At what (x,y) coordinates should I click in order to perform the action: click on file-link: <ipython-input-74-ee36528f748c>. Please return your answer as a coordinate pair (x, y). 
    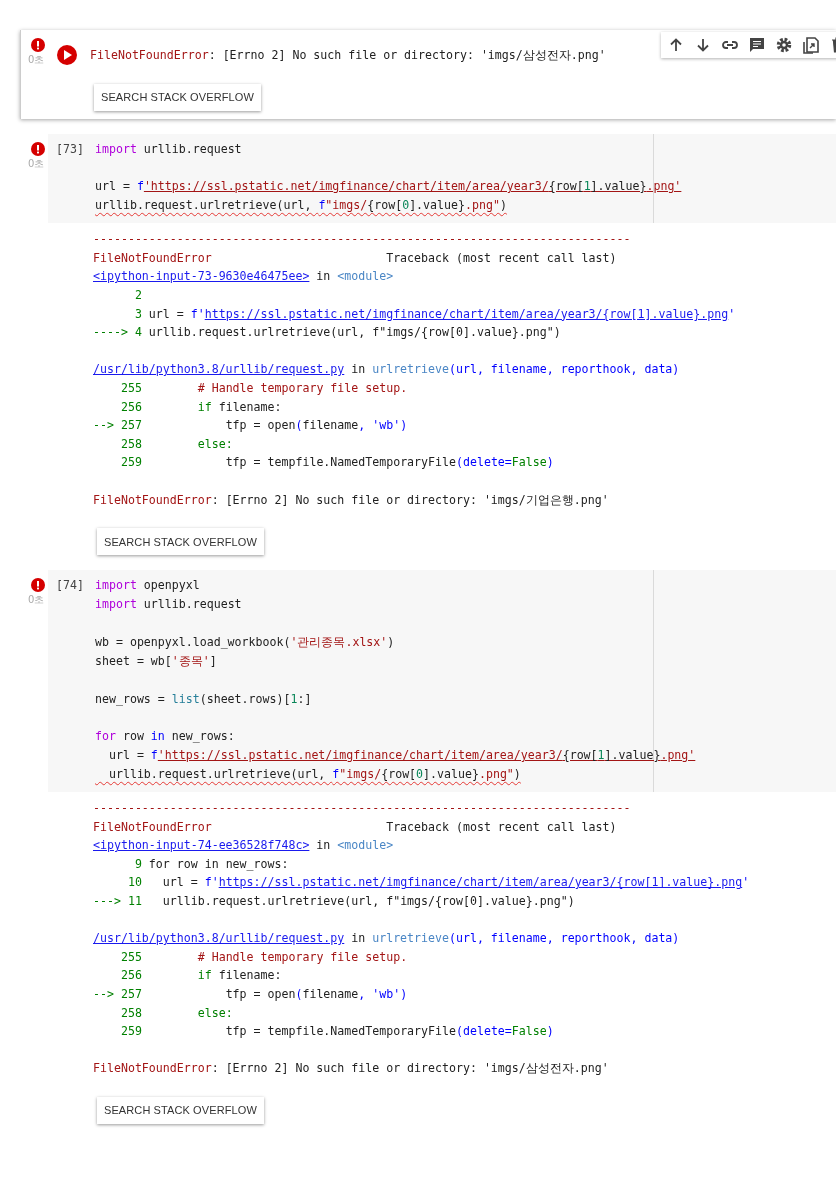
    Looking at the image, I should click on (201, 845).